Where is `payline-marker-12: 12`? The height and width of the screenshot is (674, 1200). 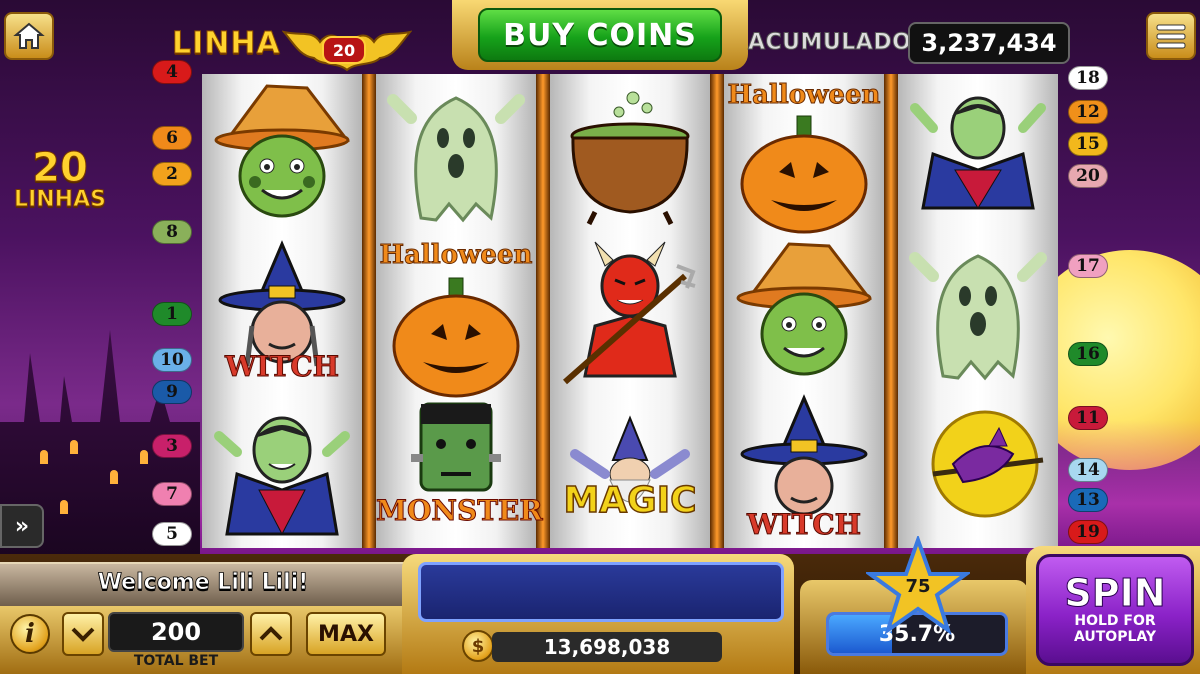
payline-marker-12: 12 is located at coordinates (1088, 112).